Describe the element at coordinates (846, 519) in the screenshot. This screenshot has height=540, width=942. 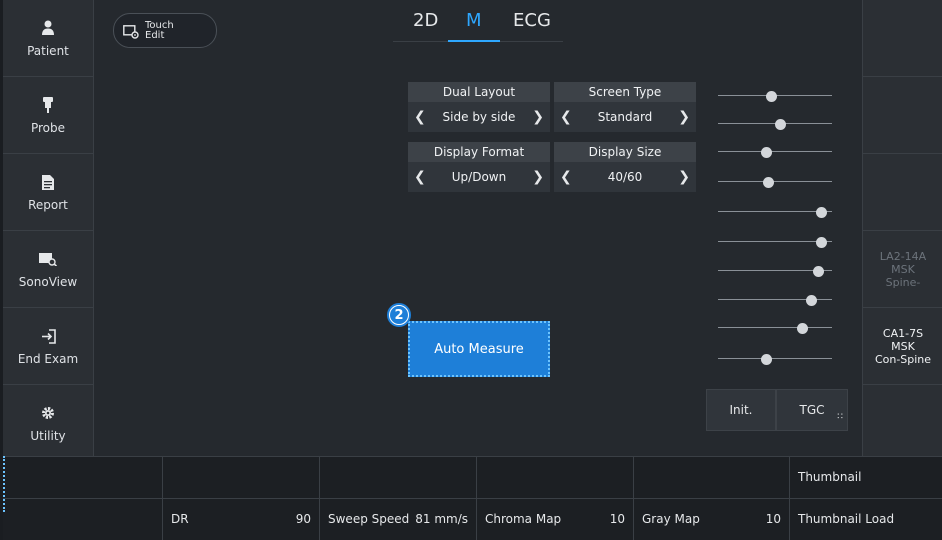
I see `thumbnail-load-label: Thumbnail Load` at that location.